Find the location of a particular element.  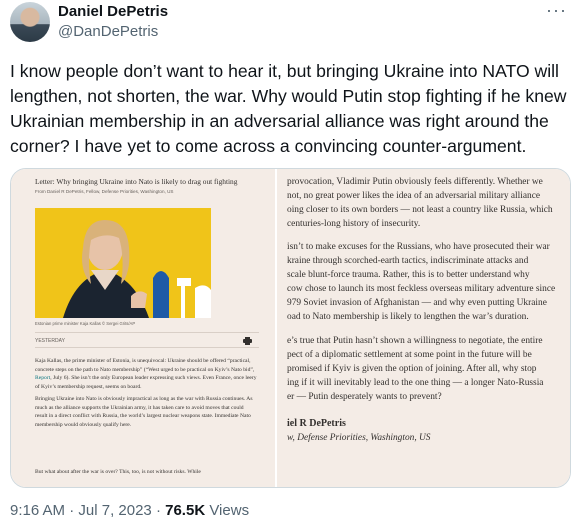

avatar is located at coordinates (30, 22).